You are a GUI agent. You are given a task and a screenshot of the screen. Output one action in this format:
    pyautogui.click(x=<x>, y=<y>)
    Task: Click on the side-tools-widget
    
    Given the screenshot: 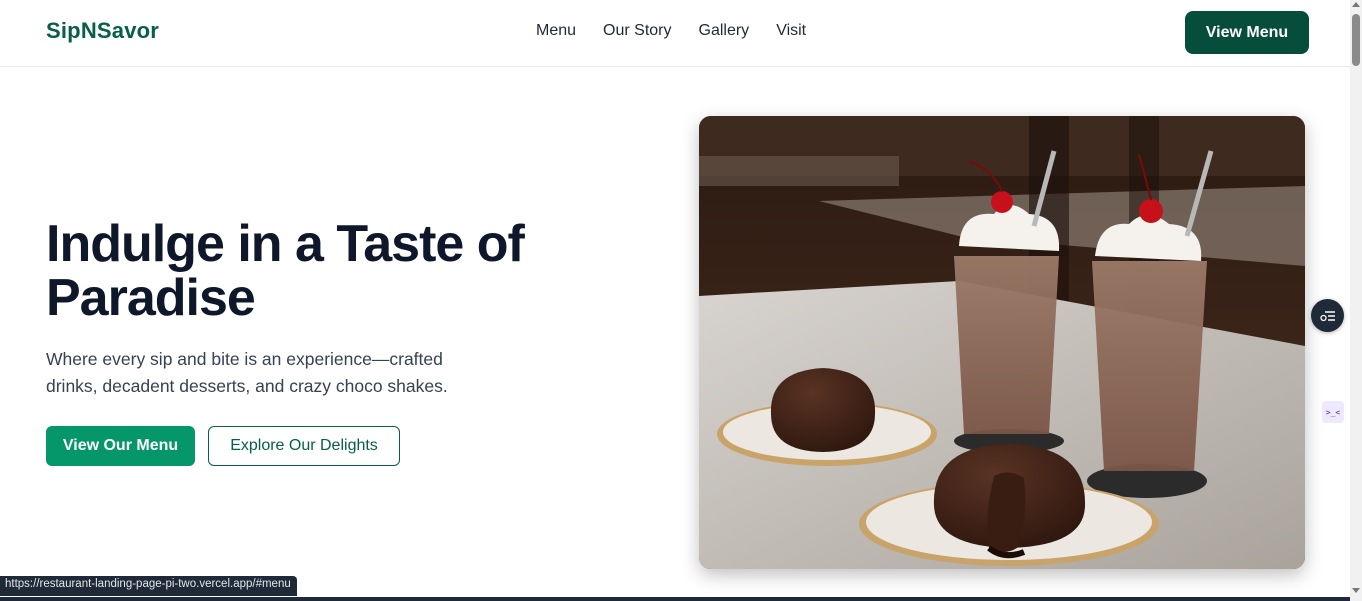 What is the action you would take?
    pyautogui.click(x=1327, y=315)
    